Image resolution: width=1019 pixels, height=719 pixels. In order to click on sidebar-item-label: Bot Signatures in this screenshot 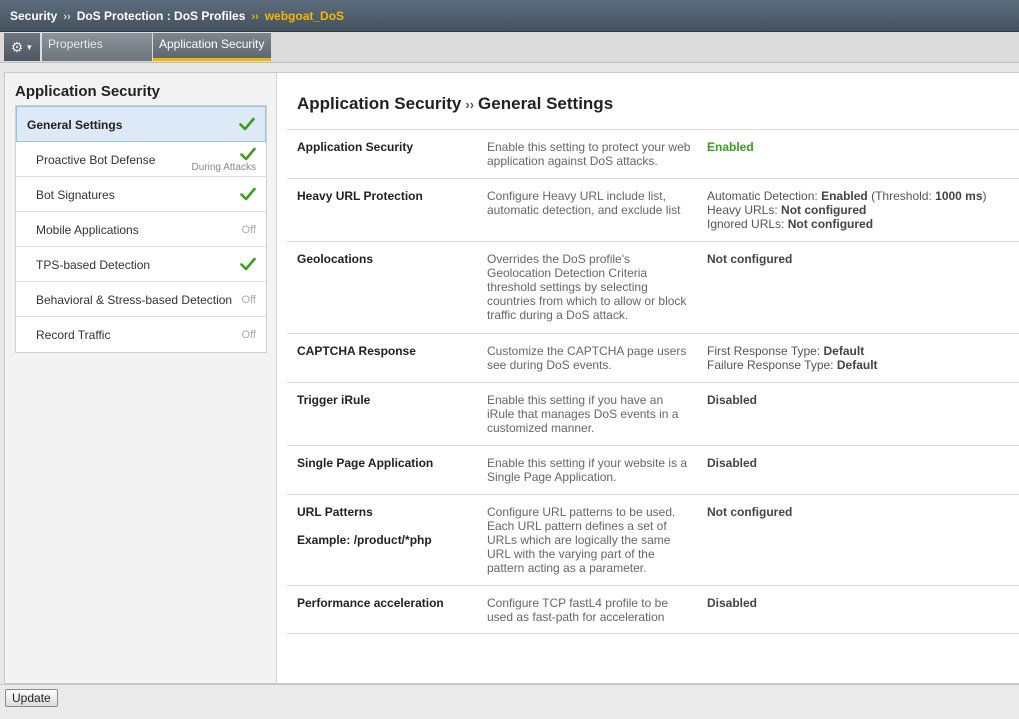, I will do `click(75, 195)`.